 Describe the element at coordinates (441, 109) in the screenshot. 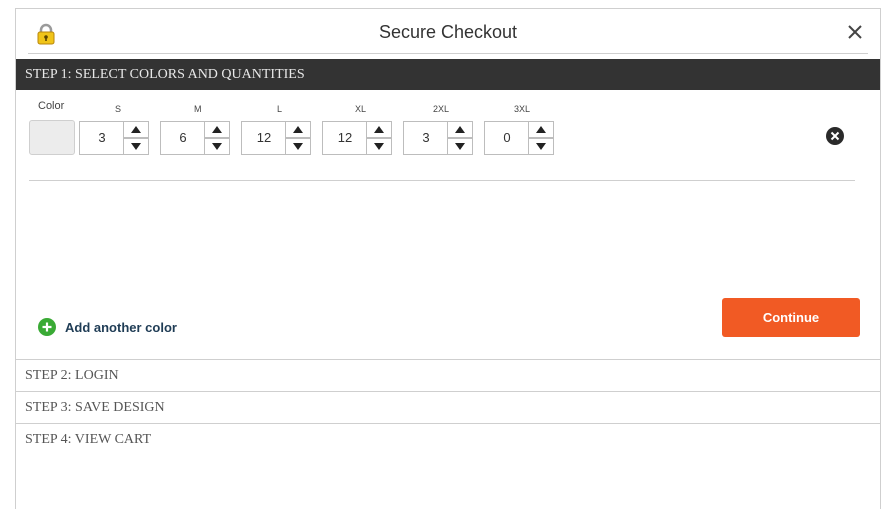

I see `size-label-2xl: 2XL` at that location.